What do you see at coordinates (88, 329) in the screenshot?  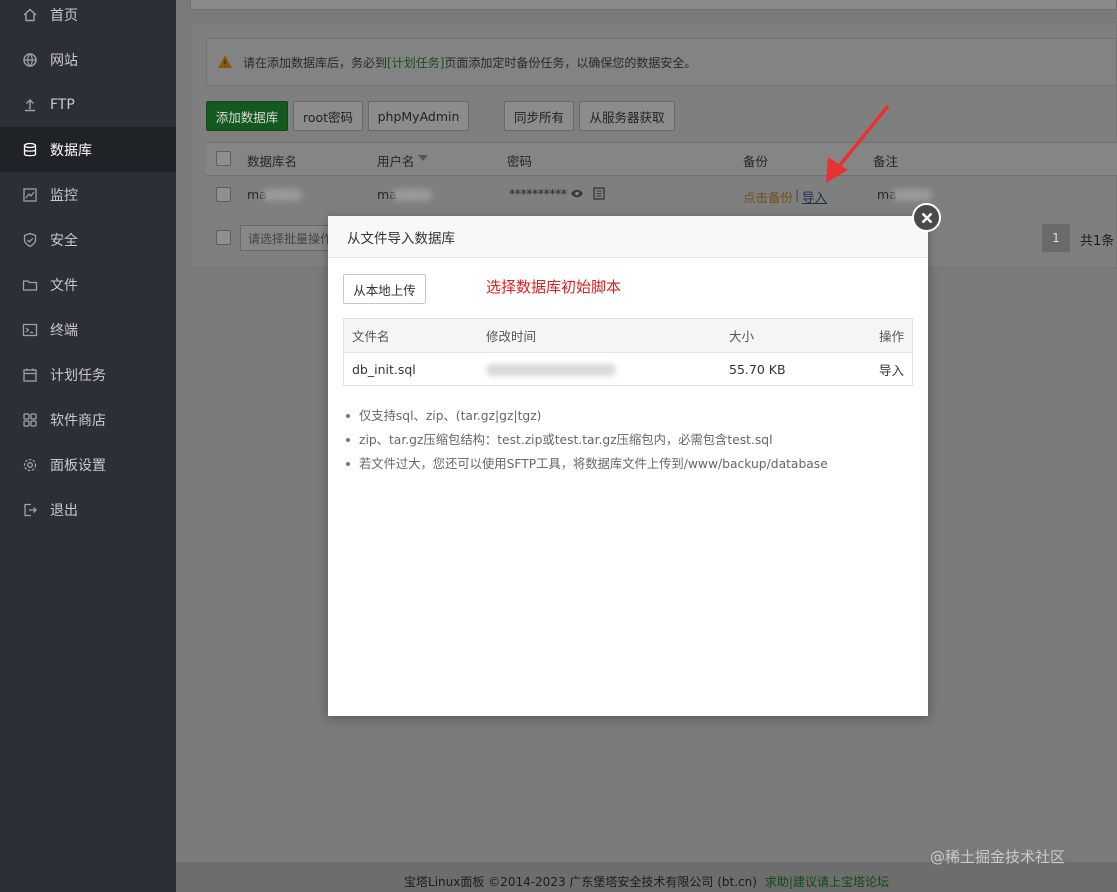 I see `sidebar-item-terminal: 终端` at bounding box center [88, 329].